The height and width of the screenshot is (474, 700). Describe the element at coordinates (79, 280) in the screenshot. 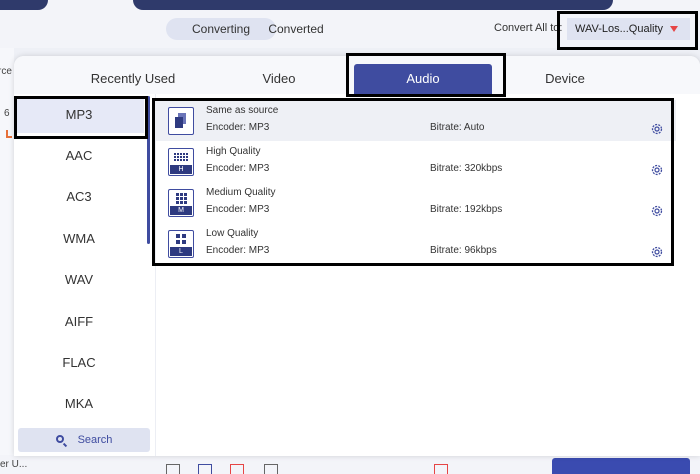

I see `format-item-wav: WAV` at that location.